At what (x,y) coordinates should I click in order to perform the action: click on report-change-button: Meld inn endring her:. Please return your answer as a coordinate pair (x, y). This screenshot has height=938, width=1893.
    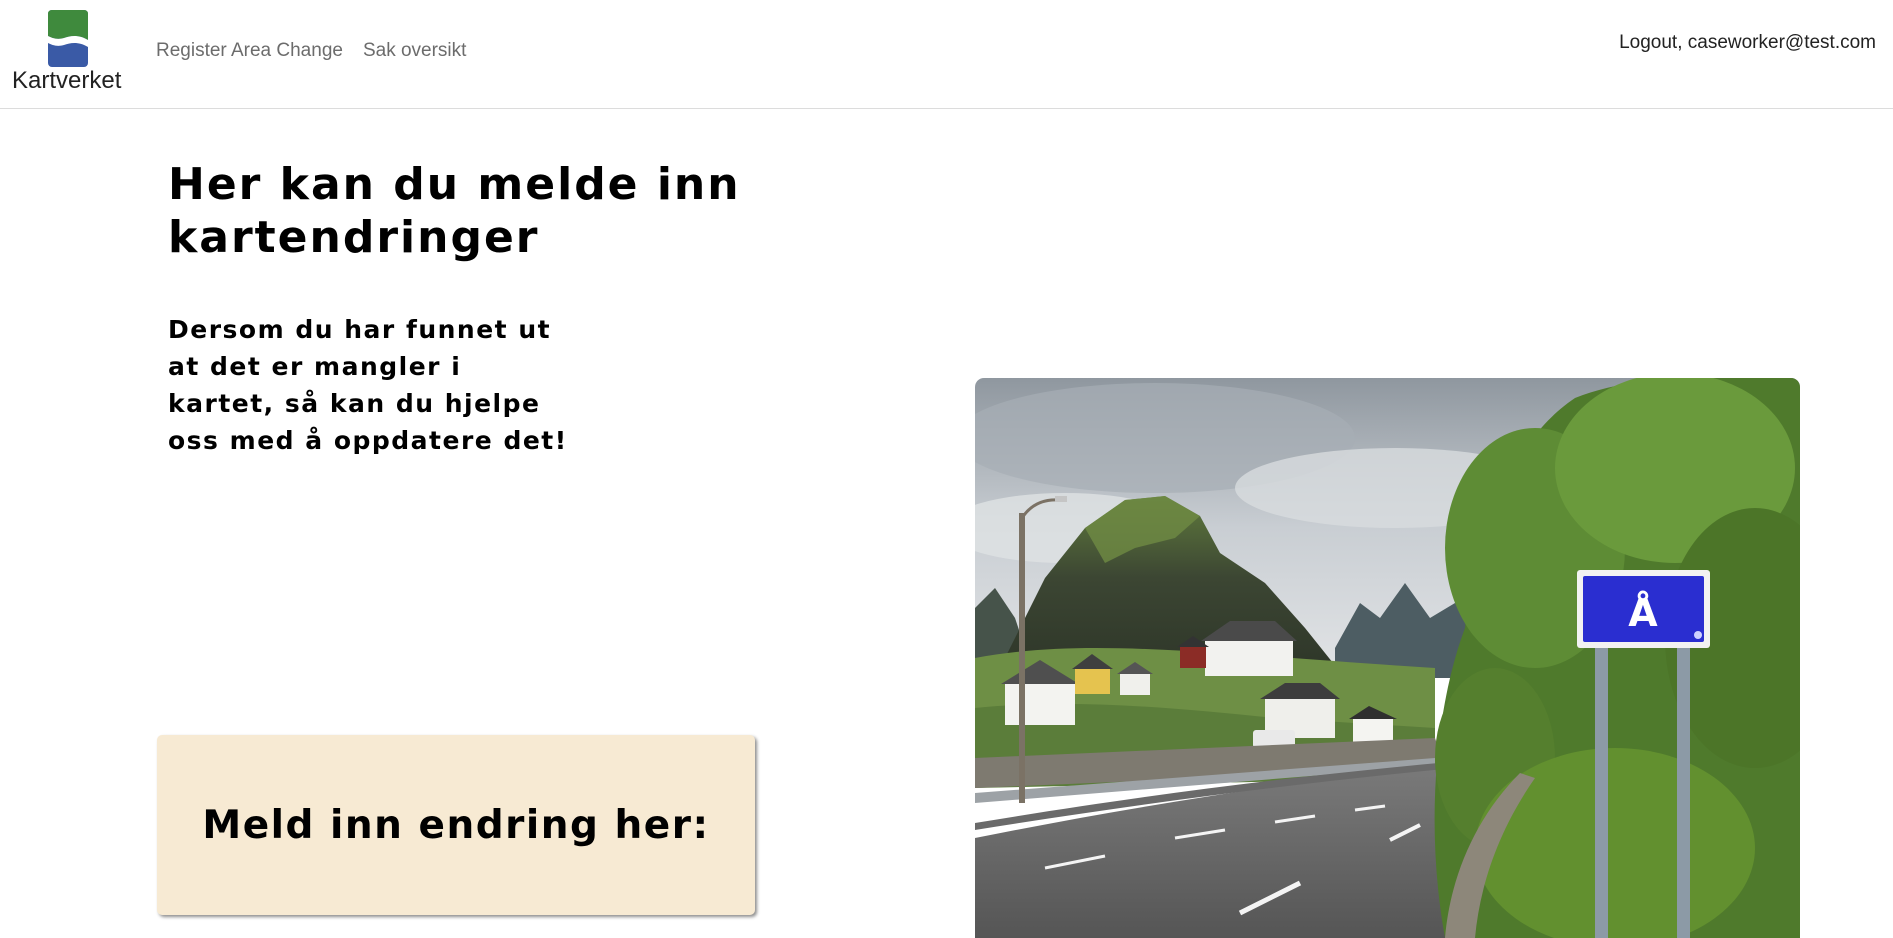
    Looking at the image, I should click on (456, 825).